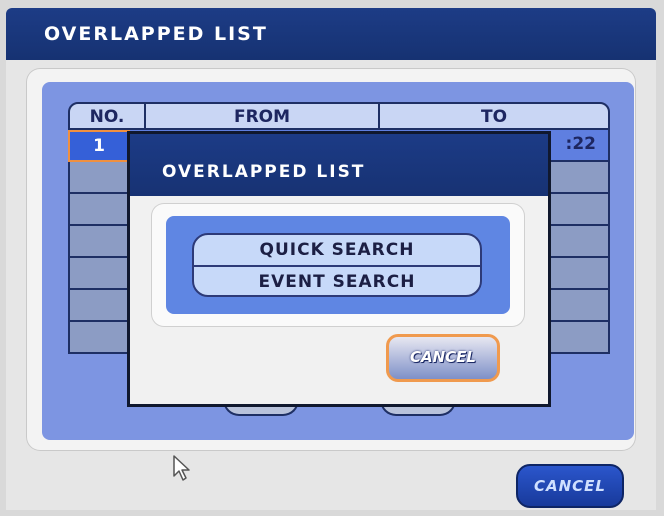 The height and width of the screenshot is (516, 664). What do you see at coordinates (443, 358) in the screenshot?
I see `dialog-cancel-button: CANCEL` at bounding box center [443, 358].